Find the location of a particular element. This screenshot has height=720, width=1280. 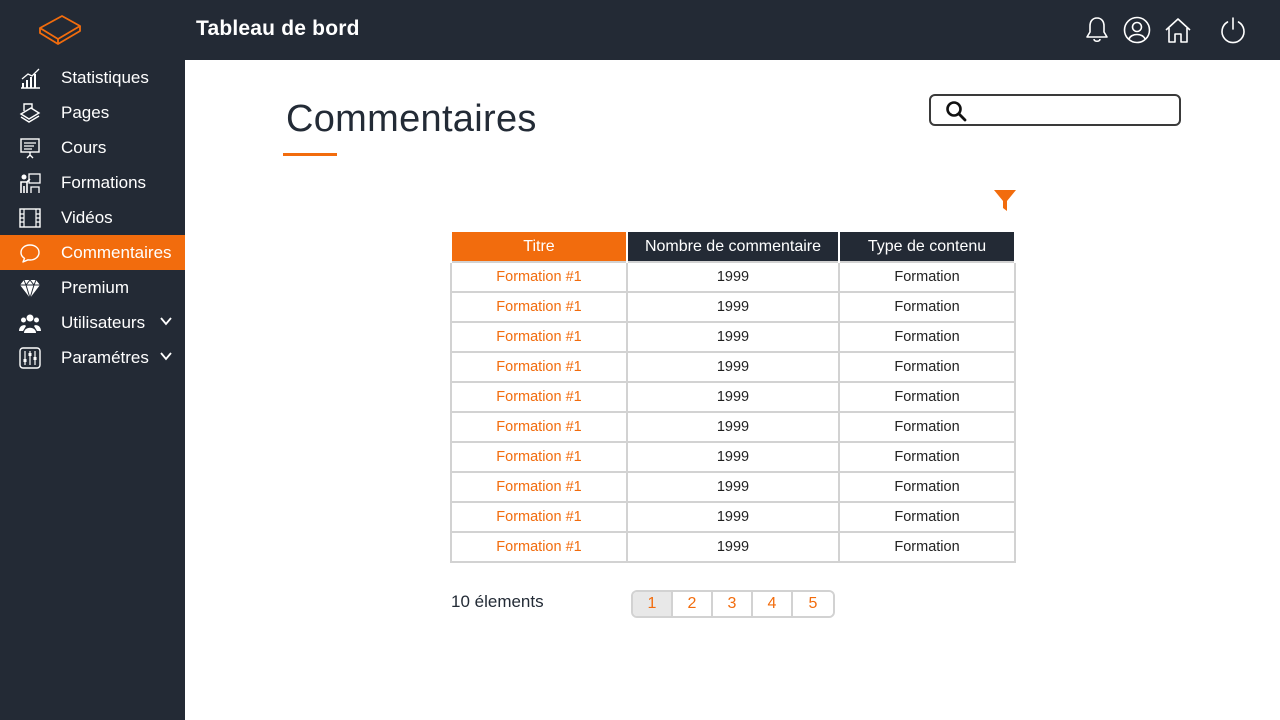

search-icon is located at coordinates (956, 111).